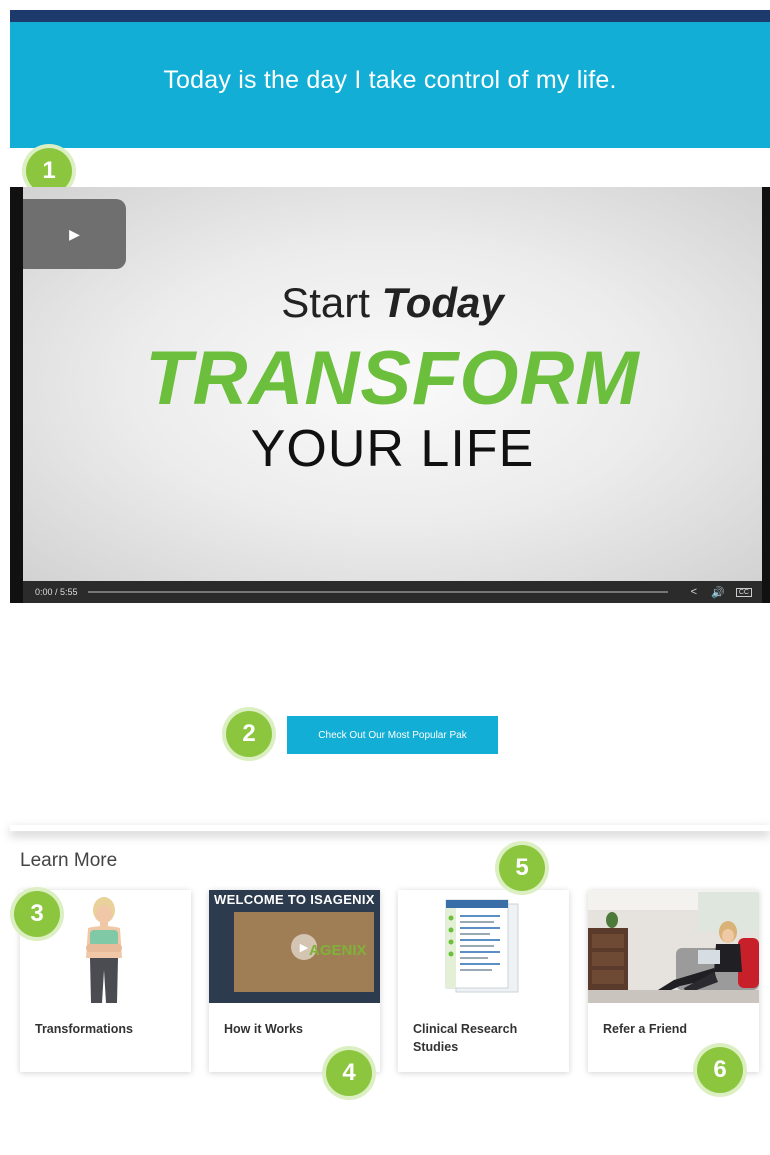 This screenshot has width=770, height=1155. Describe the element at coordinates (392, 449) in the screenshot. I see `video-headline-your-life: YOUR LIFE` at that location.